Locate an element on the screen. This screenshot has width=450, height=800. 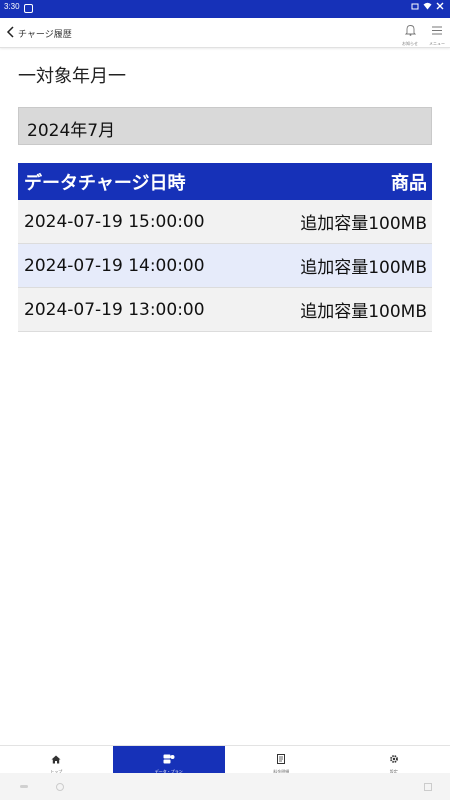
tab-data-plan: データ・プラン is located at coordinates (168, 760).